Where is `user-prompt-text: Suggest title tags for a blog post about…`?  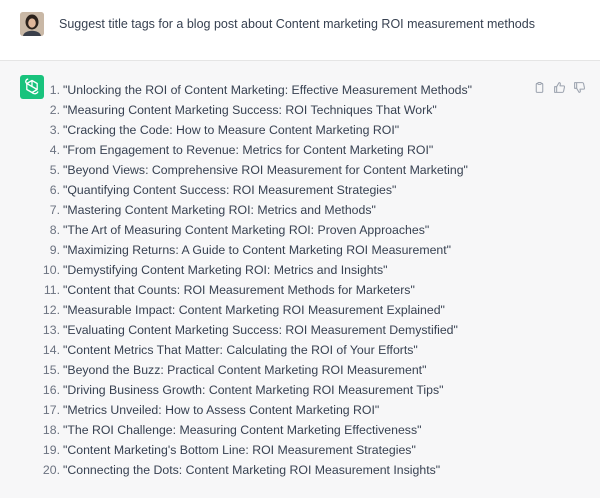 user-prompt-text: Suggest title tags for a blog post about… is located at coordinates (297, 24).